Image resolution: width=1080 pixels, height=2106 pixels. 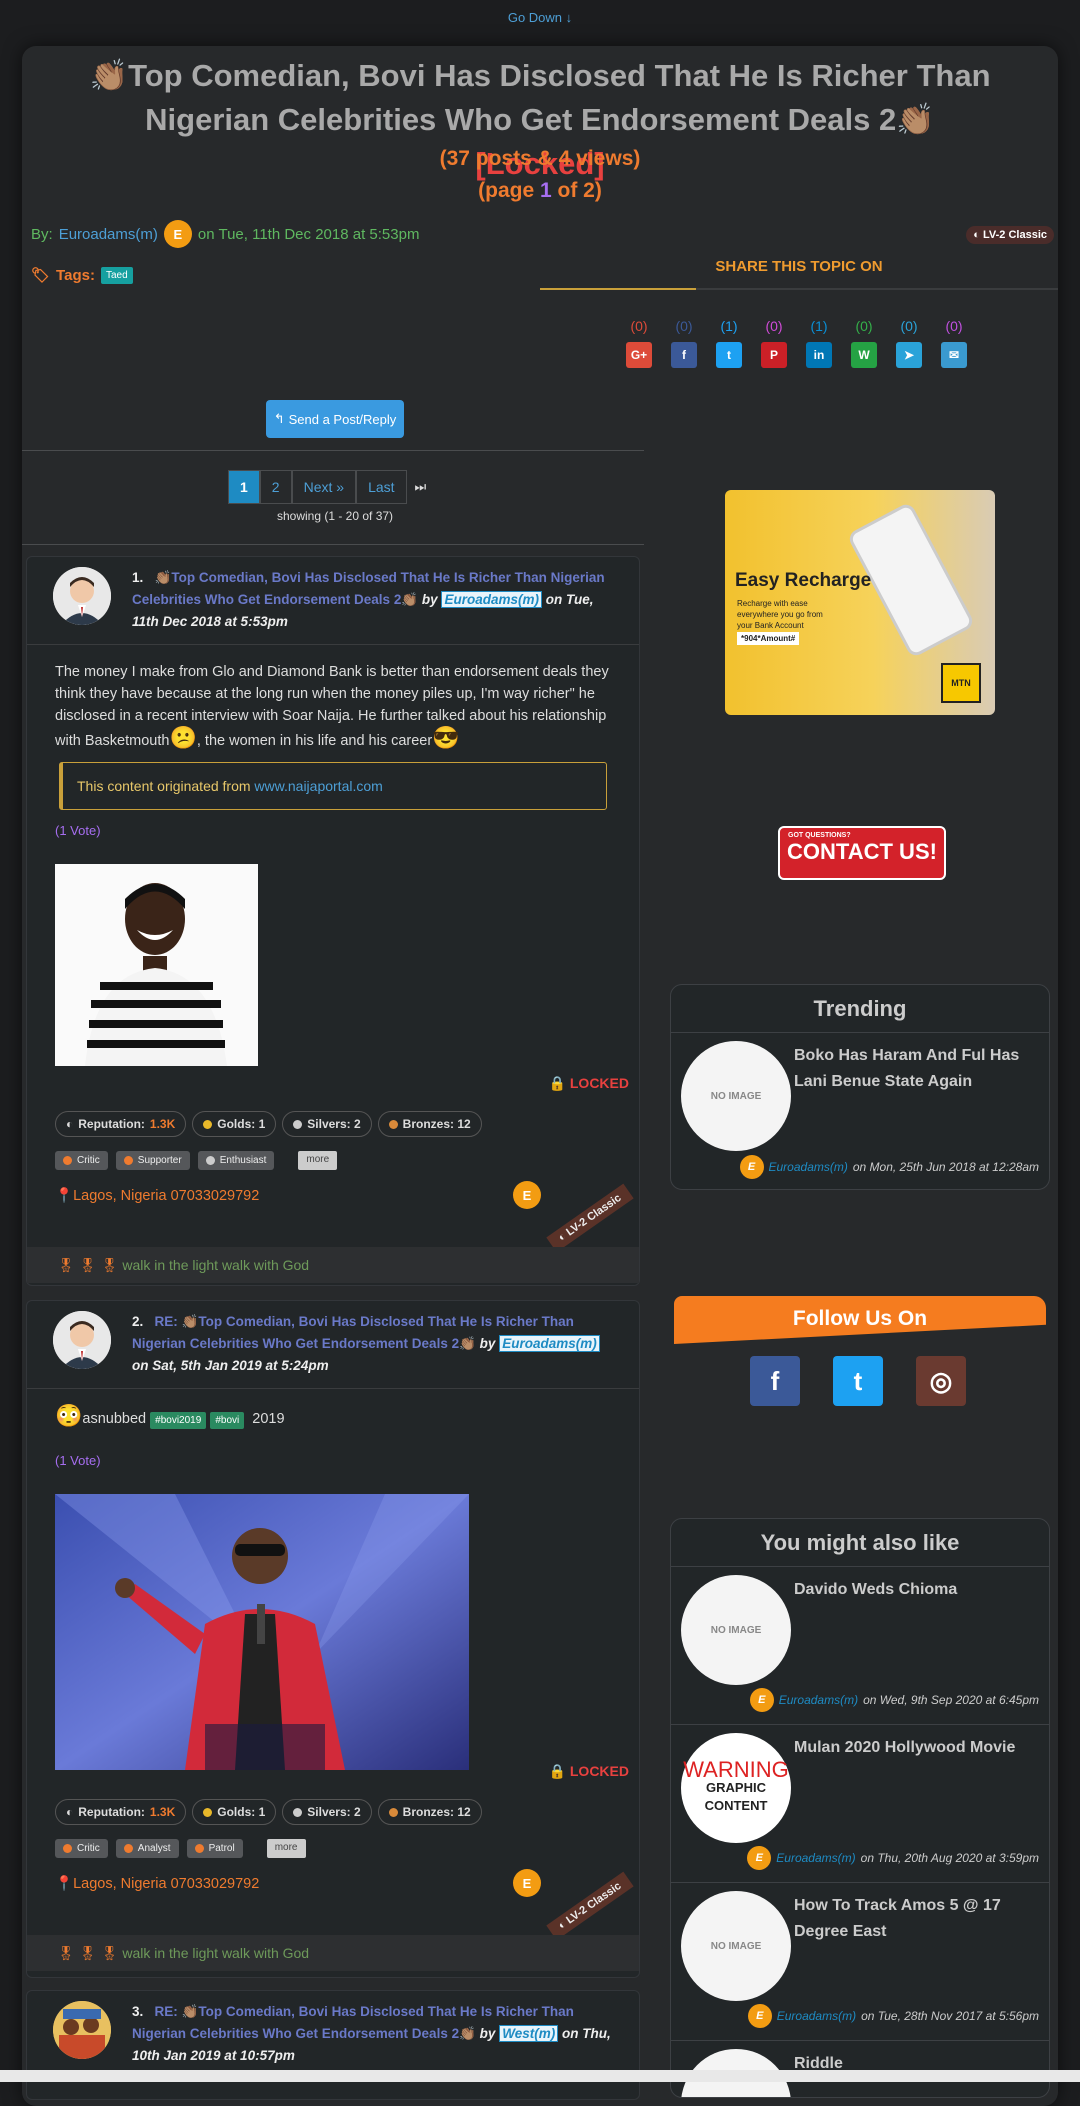 What do you see at coordinates (421, 487) in the screenshot?
I see `skip-end-icon: ⏭` at bounding box center [421, 487].